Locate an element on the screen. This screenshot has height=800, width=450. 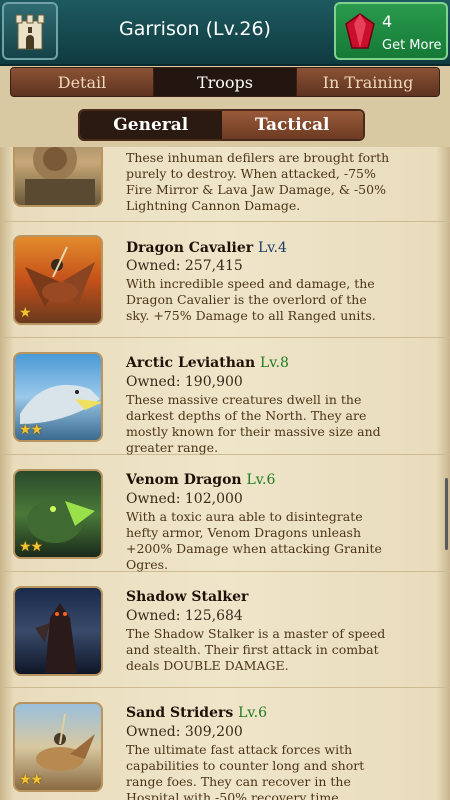
troop-name: Sand Striders is located at coordinates (180, 713).